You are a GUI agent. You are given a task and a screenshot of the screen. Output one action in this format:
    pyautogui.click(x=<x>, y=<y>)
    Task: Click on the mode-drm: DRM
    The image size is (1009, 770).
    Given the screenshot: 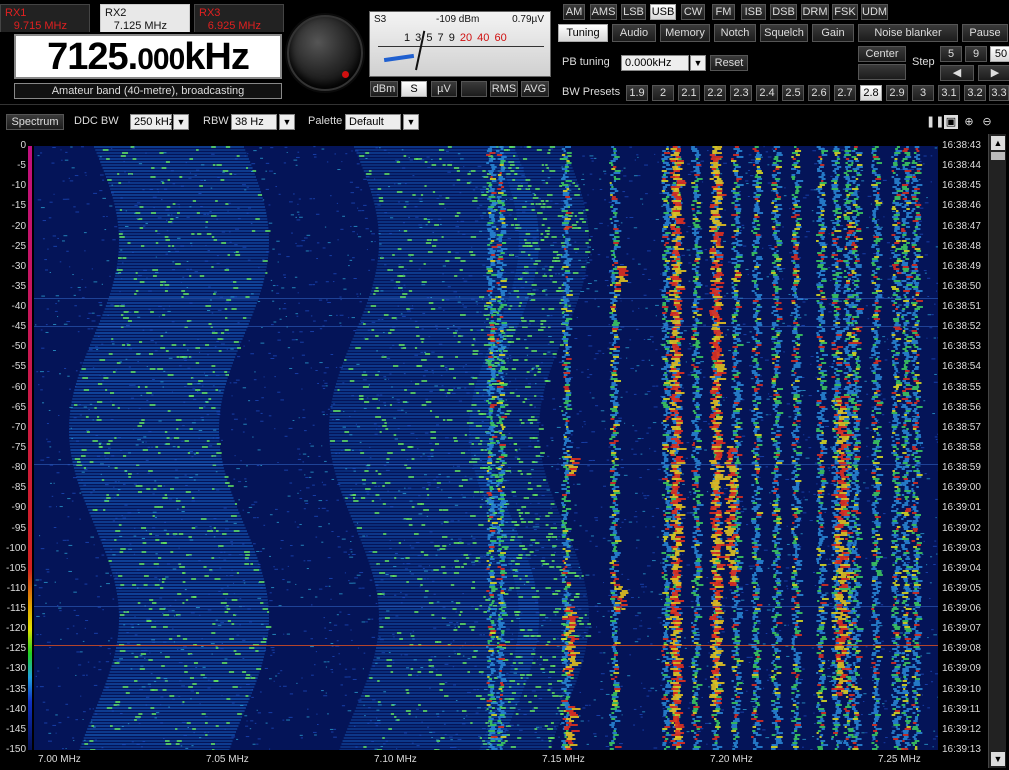 What is the action you would take?
    pyautogui.click(x=815, y=12)
    